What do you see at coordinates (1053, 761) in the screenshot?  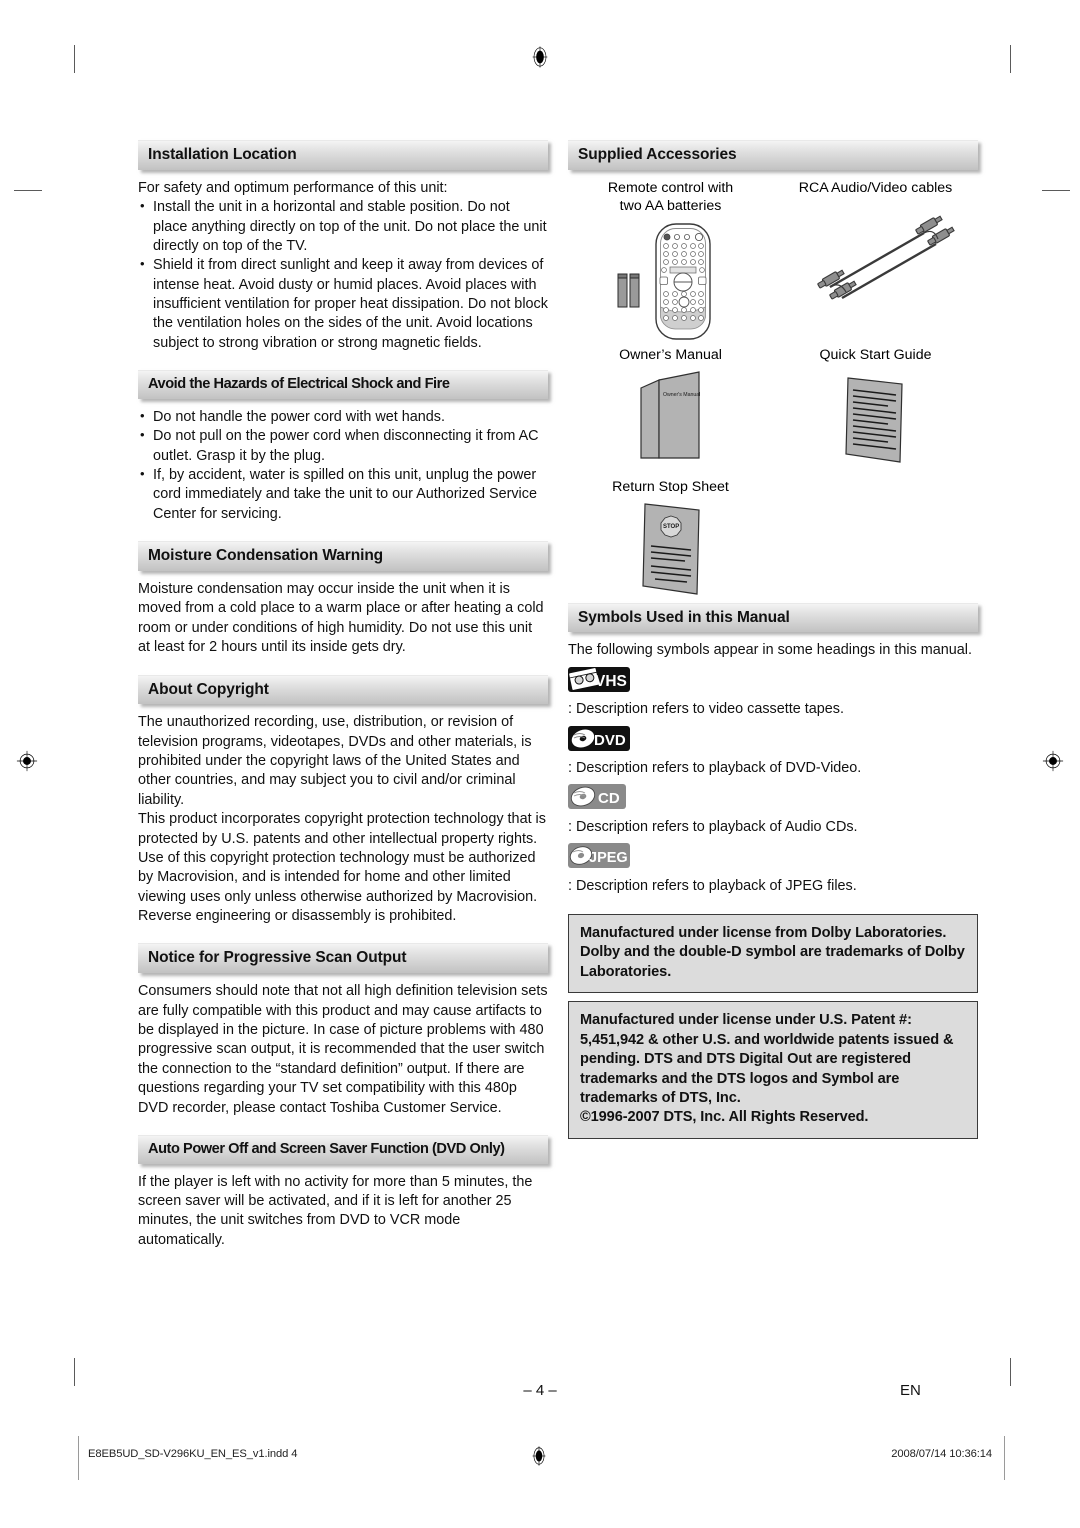 I see `registration-mark-right` at bounding box center [1053, 761].